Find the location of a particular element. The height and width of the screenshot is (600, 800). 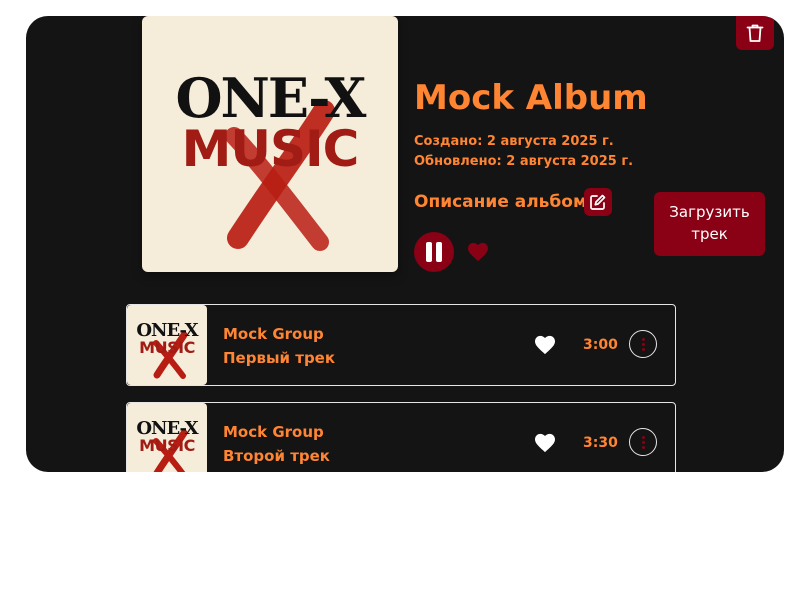

track-title: Первый трек is located at coordinates (279, 358).